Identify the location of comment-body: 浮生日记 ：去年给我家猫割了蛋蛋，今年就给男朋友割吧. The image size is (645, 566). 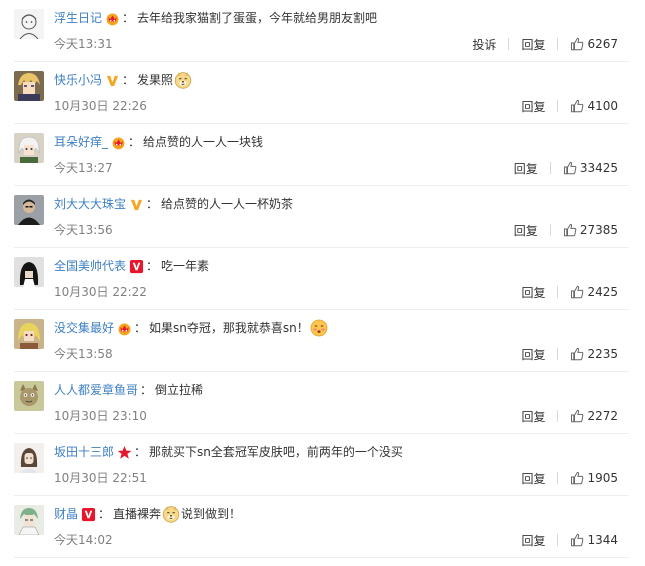
(215, 18).